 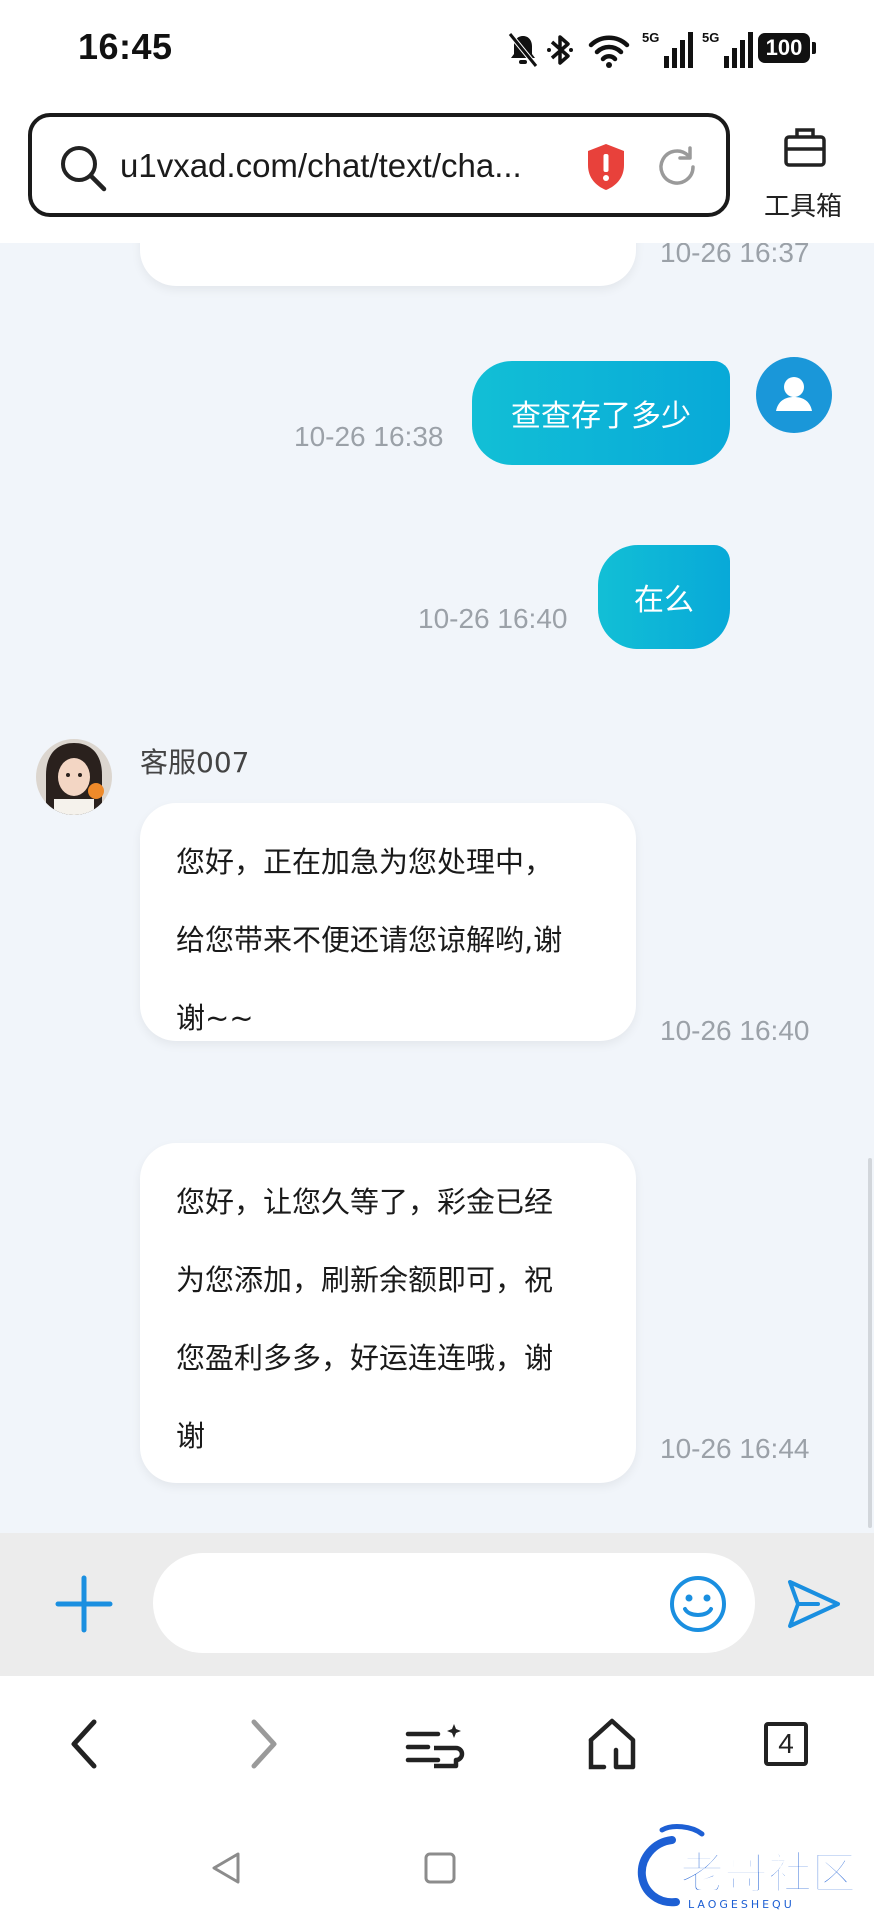 I want to click on agent-avatar, so click(x=74, y=777).